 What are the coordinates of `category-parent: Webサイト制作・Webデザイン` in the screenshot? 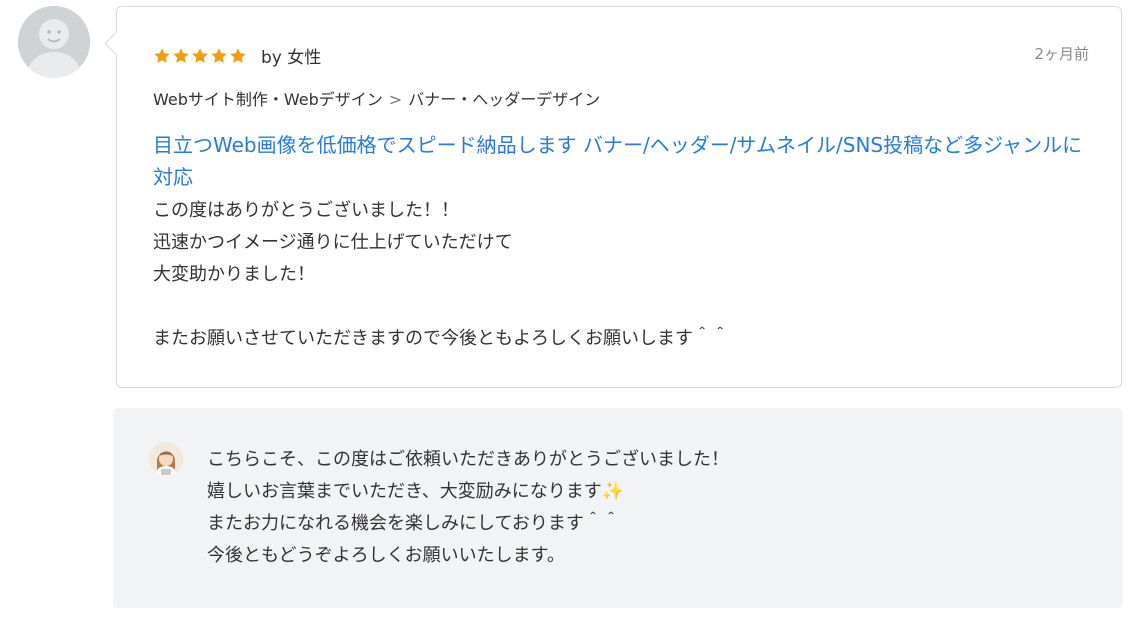 It's located at (268, 99).